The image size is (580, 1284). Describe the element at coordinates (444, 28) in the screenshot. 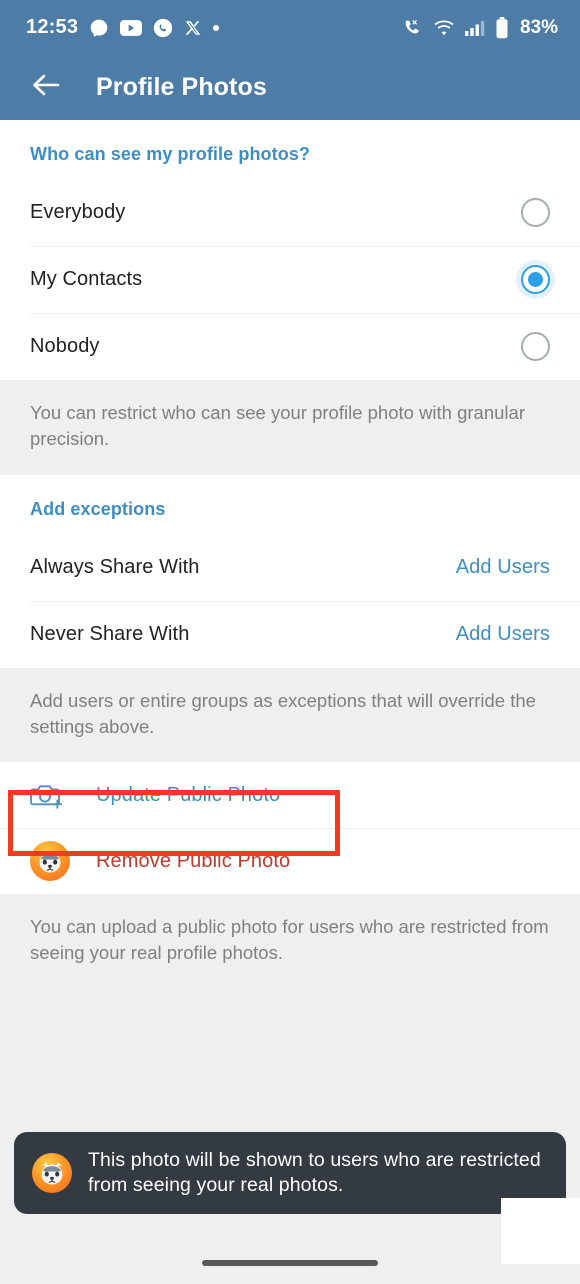

I see `wifi-icon` at that location.